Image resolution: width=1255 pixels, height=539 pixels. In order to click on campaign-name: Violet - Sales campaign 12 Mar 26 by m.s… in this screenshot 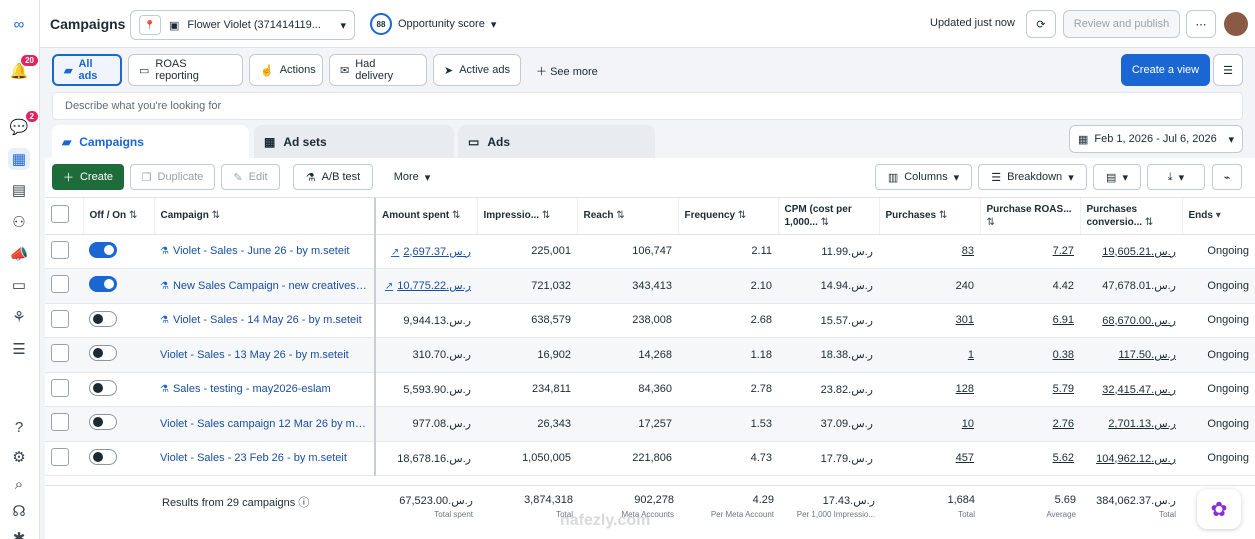, I will do `click(266, 424)`.